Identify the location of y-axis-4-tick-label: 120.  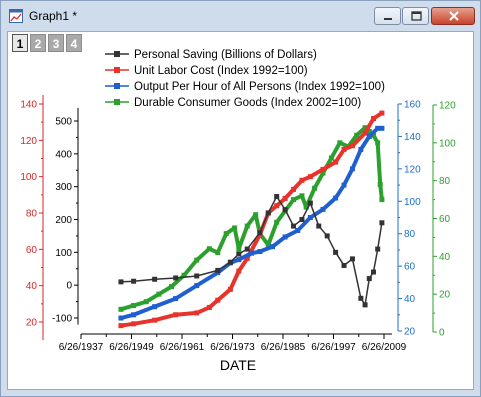
(447, 106).